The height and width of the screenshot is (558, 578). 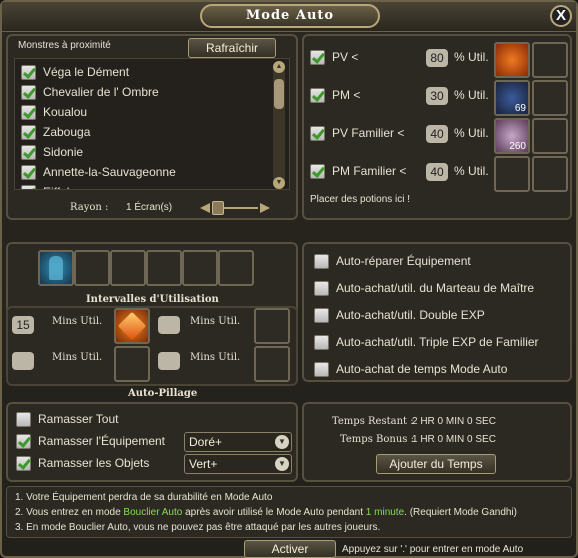 What do you see at coordinates (410, 315) in the screenshot?
I see `auto-option-label: Auto-achat/util. Double EXP` at bounding box center [410, 315].